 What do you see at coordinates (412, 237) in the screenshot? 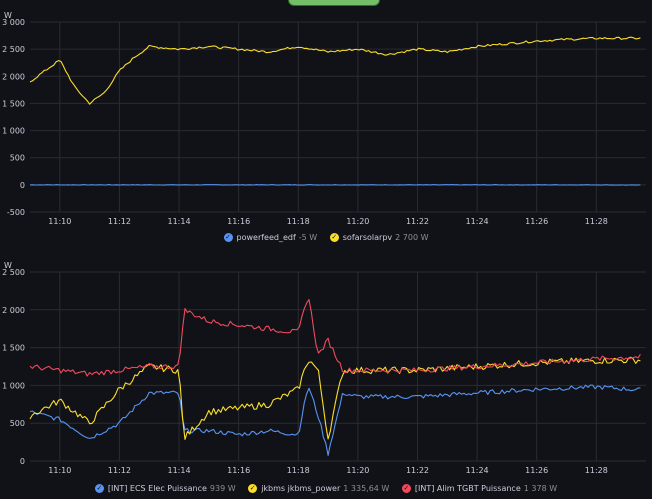
I see `legend-value: 2 700 W` at bounding box center [412, 237].